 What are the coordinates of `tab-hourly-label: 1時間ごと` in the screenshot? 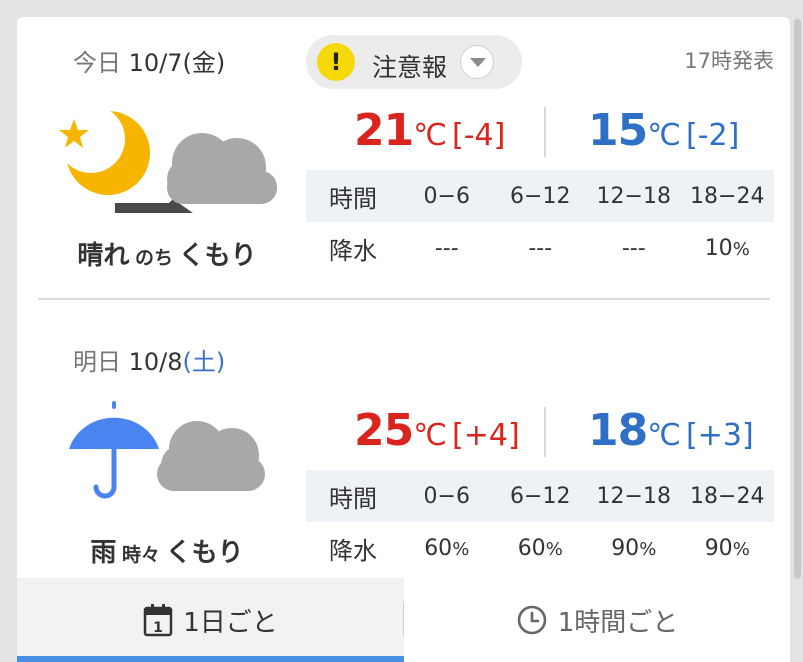 It's located at (618, 622).